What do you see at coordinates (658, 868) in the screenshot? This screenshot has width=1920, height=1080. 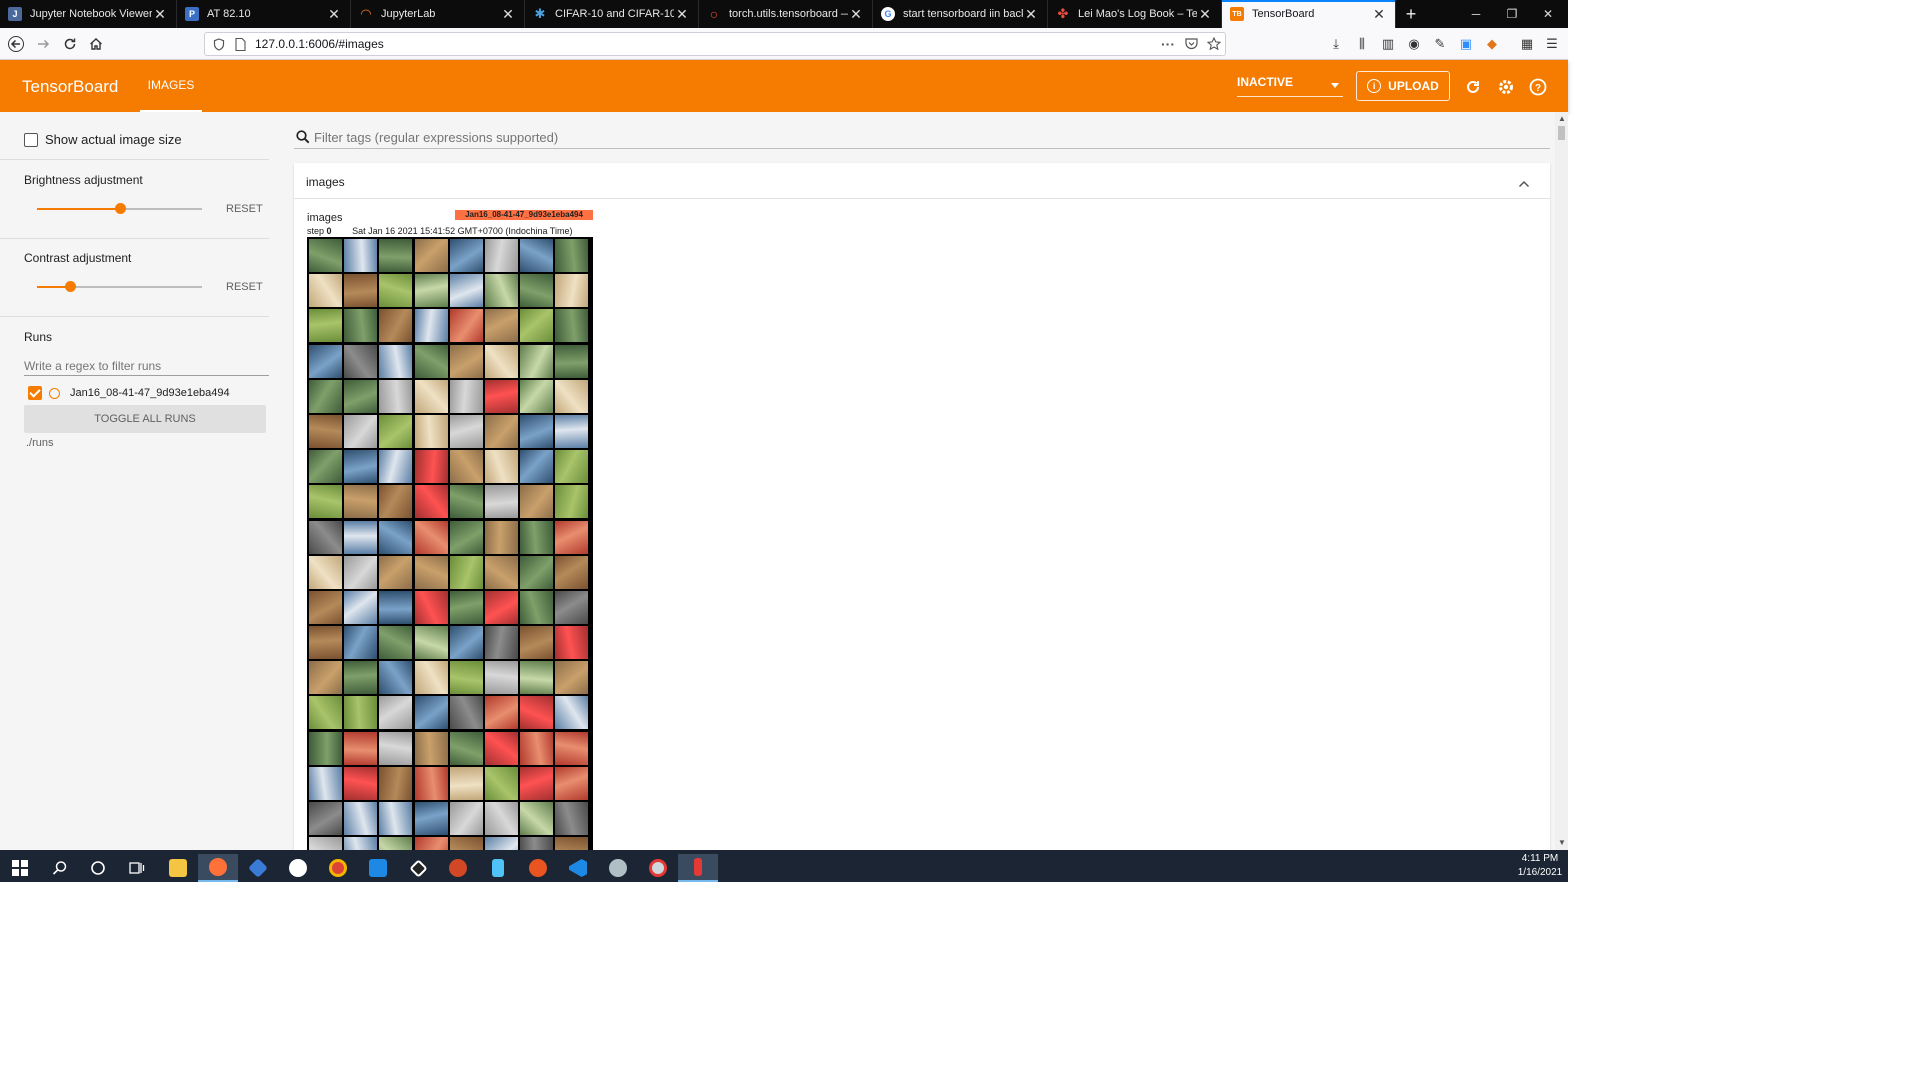 I see `app-red-icon` at bounding box center [658, 868].